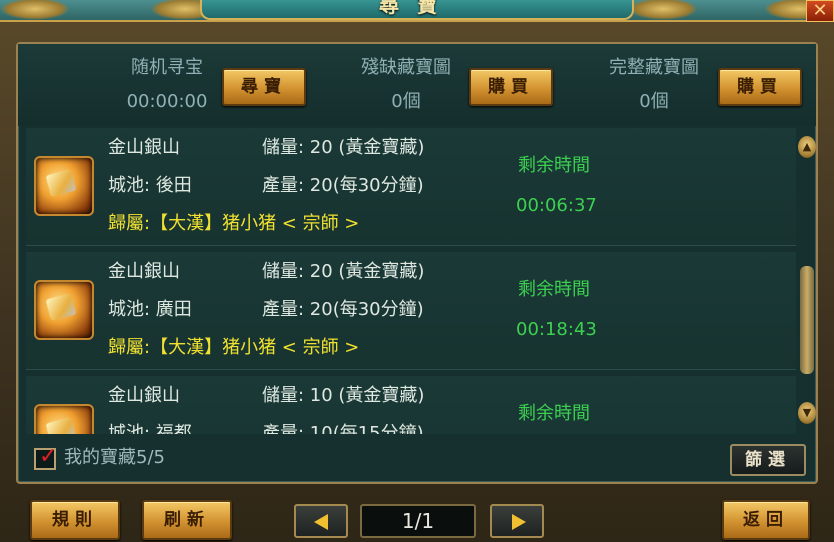 The image size is (834, 542). What do you see at coordinates (343, 428) in the screenshot?
I see `treasure-output: 產量: 10(每15分鐘)` at bounding box center [343, 428].